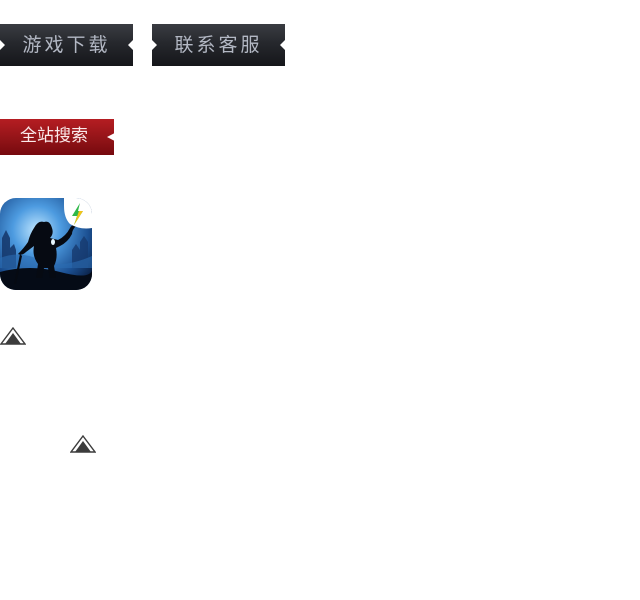  Describe the element at coordinates (46, 244) in the screenshot. I see `game-app-icon` at that location.